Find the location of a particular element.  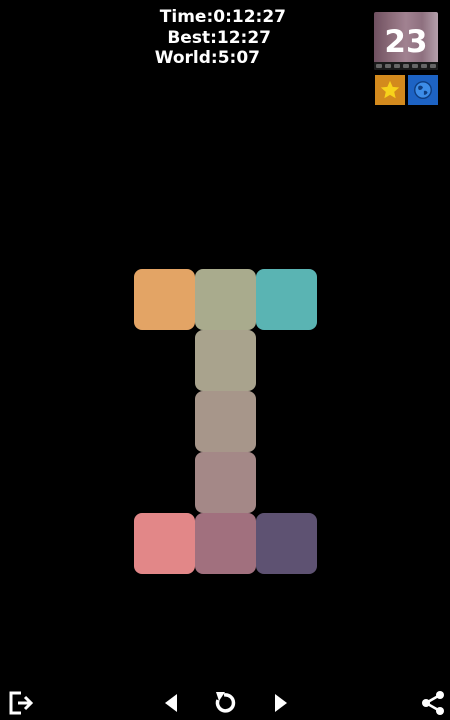

tile-teal is located at coordinates (286, 299).